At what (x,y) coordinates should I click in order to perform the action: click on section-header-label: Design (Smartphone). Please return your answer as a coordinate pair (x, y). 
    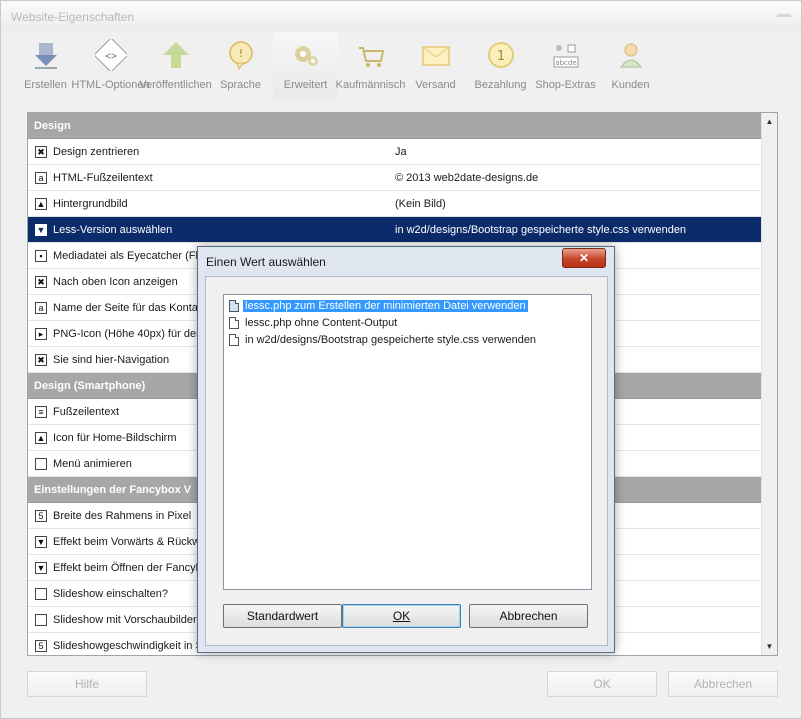
    Looking at the image, I should click on (90, 386).